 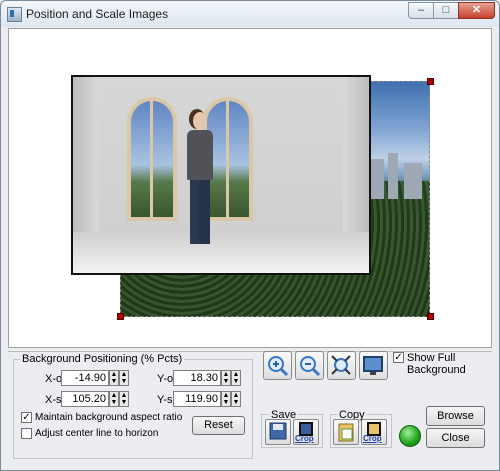 What do you see at coordinates (85, 378) in the screenshot?
I see `xoff-input: -14.90` at bounding box center [85, 378].